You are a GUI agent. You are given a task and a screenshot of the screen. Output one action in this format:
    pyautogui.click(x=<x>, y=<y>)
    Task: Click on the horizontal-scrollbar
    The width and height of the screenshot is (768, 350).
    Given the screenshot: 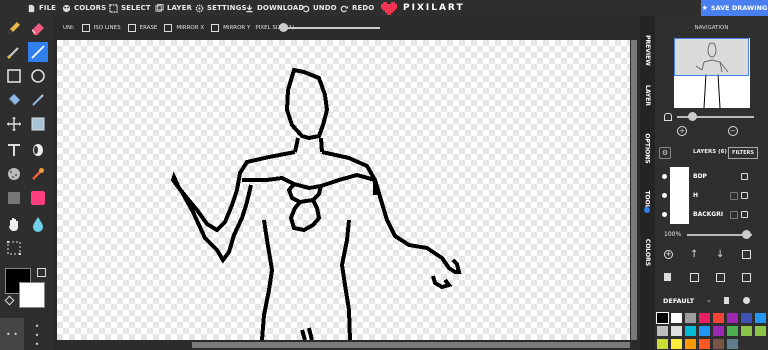 What is the action you would take?
    pyautogui.click(x=343, y=345)
    